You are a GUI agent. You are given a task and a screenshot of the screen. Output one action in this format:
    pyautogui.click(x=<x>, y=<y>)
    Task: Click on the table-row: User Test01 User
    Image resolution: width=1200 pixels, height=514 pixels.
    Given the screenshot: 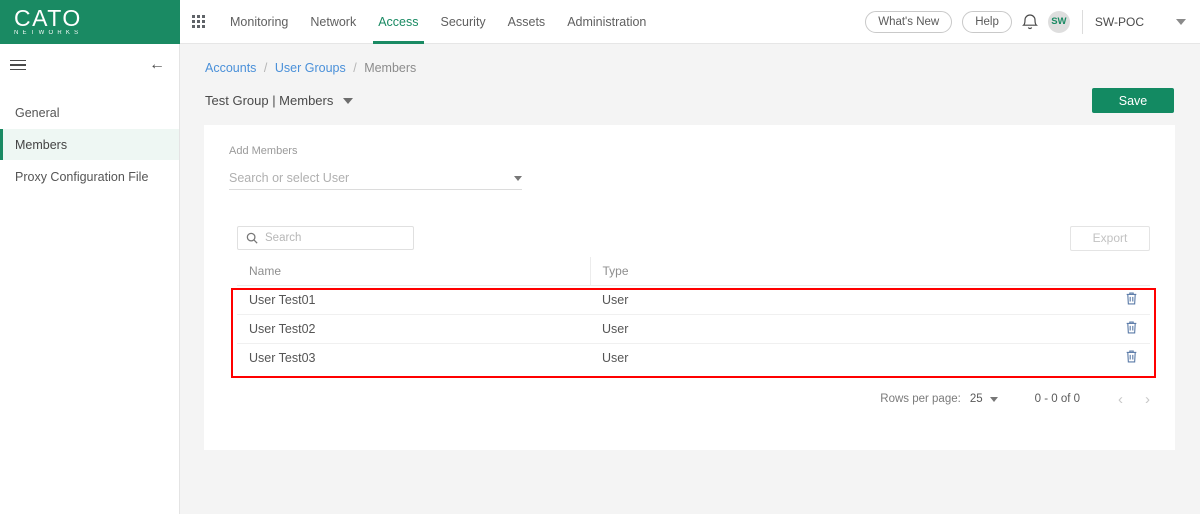 What is the action you would take?
    pyautogui.click(x=693, y=300)
    